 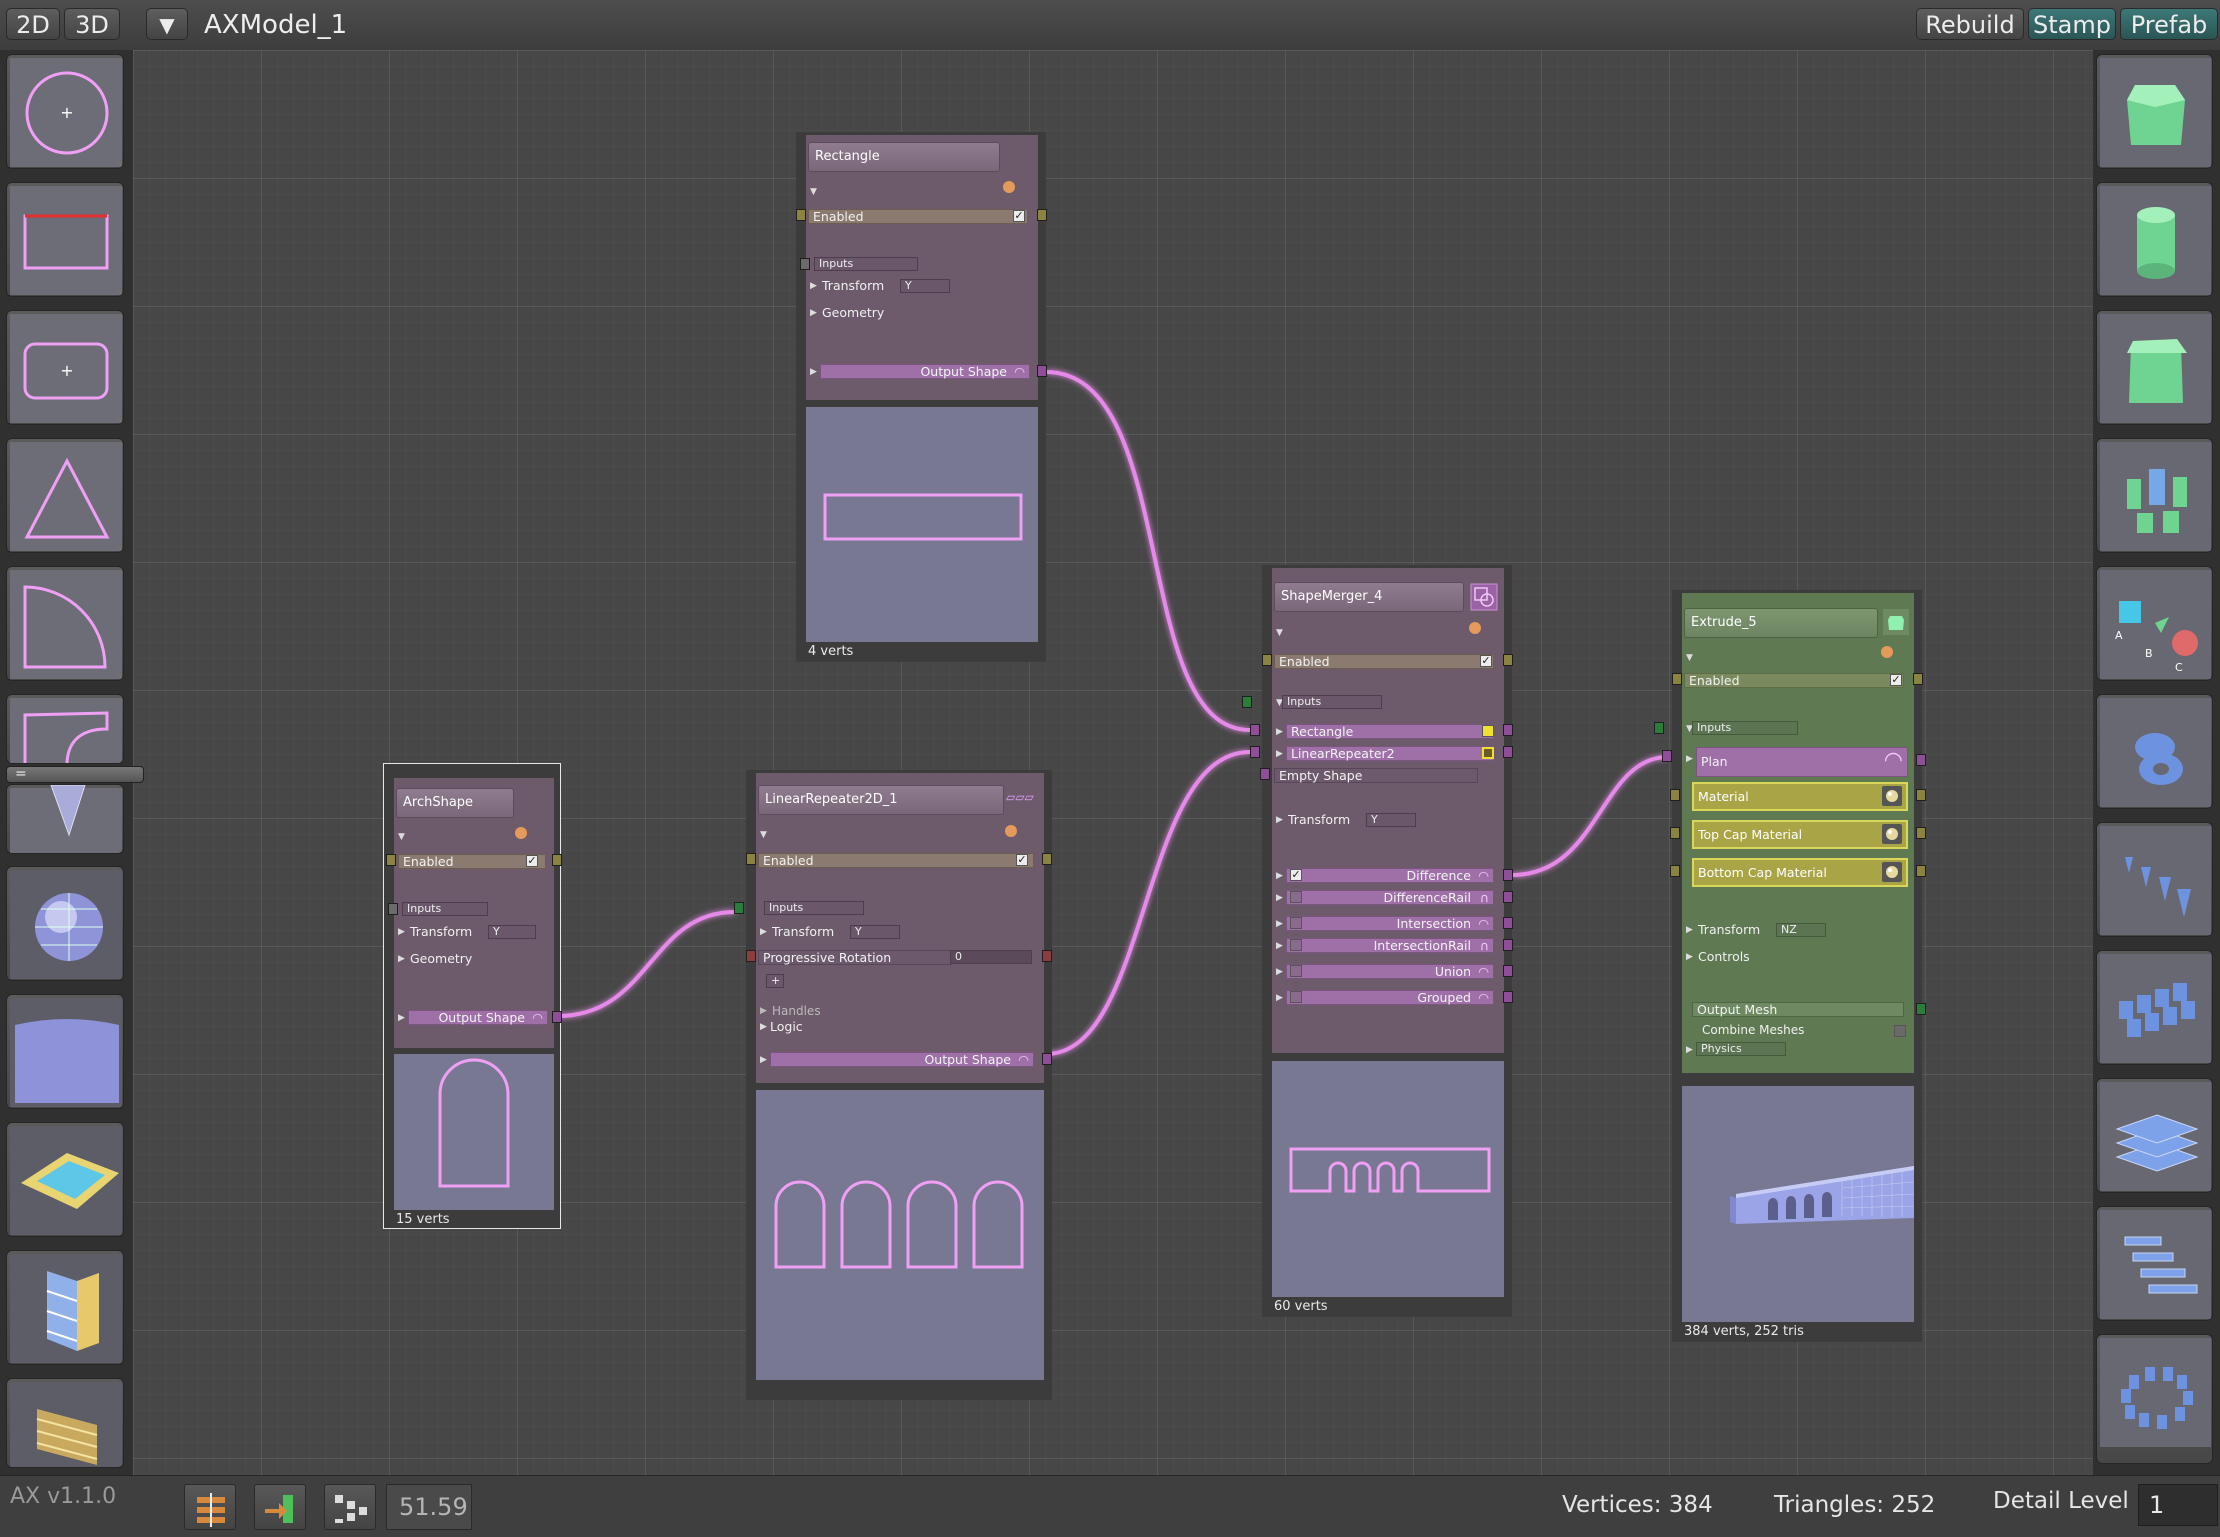 I want to click on progressive-rotation-input: 0, so click(x=991, y=957).